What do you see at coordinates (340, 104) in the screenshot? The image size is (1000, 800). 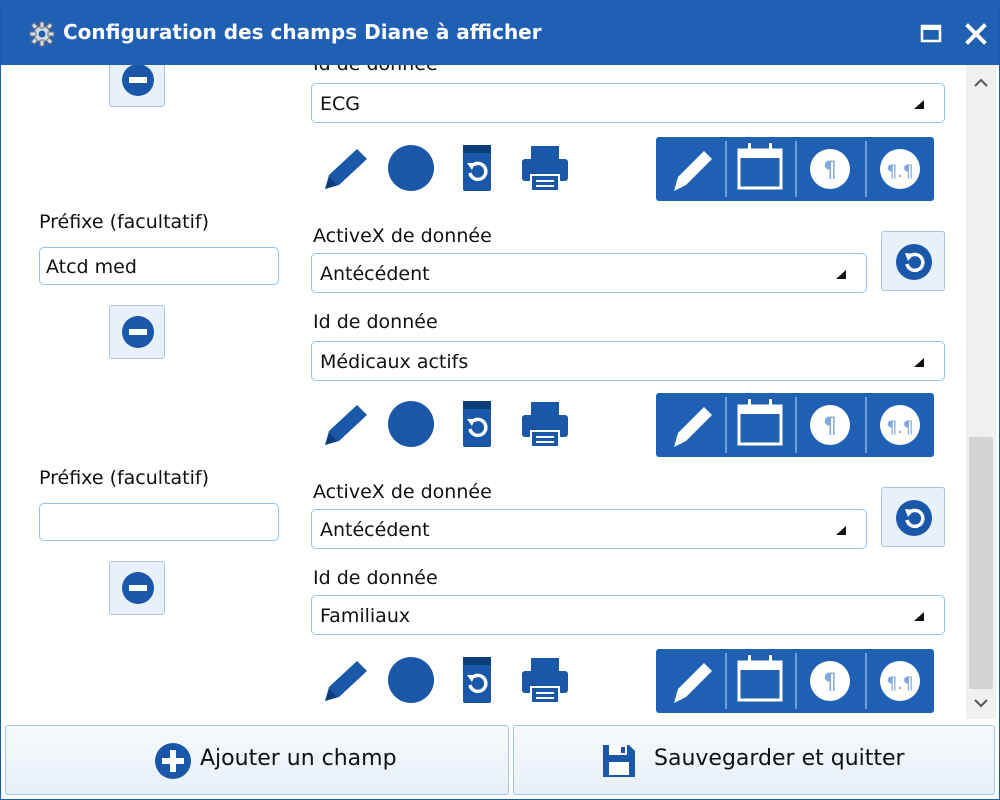 I see `id-select-value: ECG` at bounding box center [340, 104].